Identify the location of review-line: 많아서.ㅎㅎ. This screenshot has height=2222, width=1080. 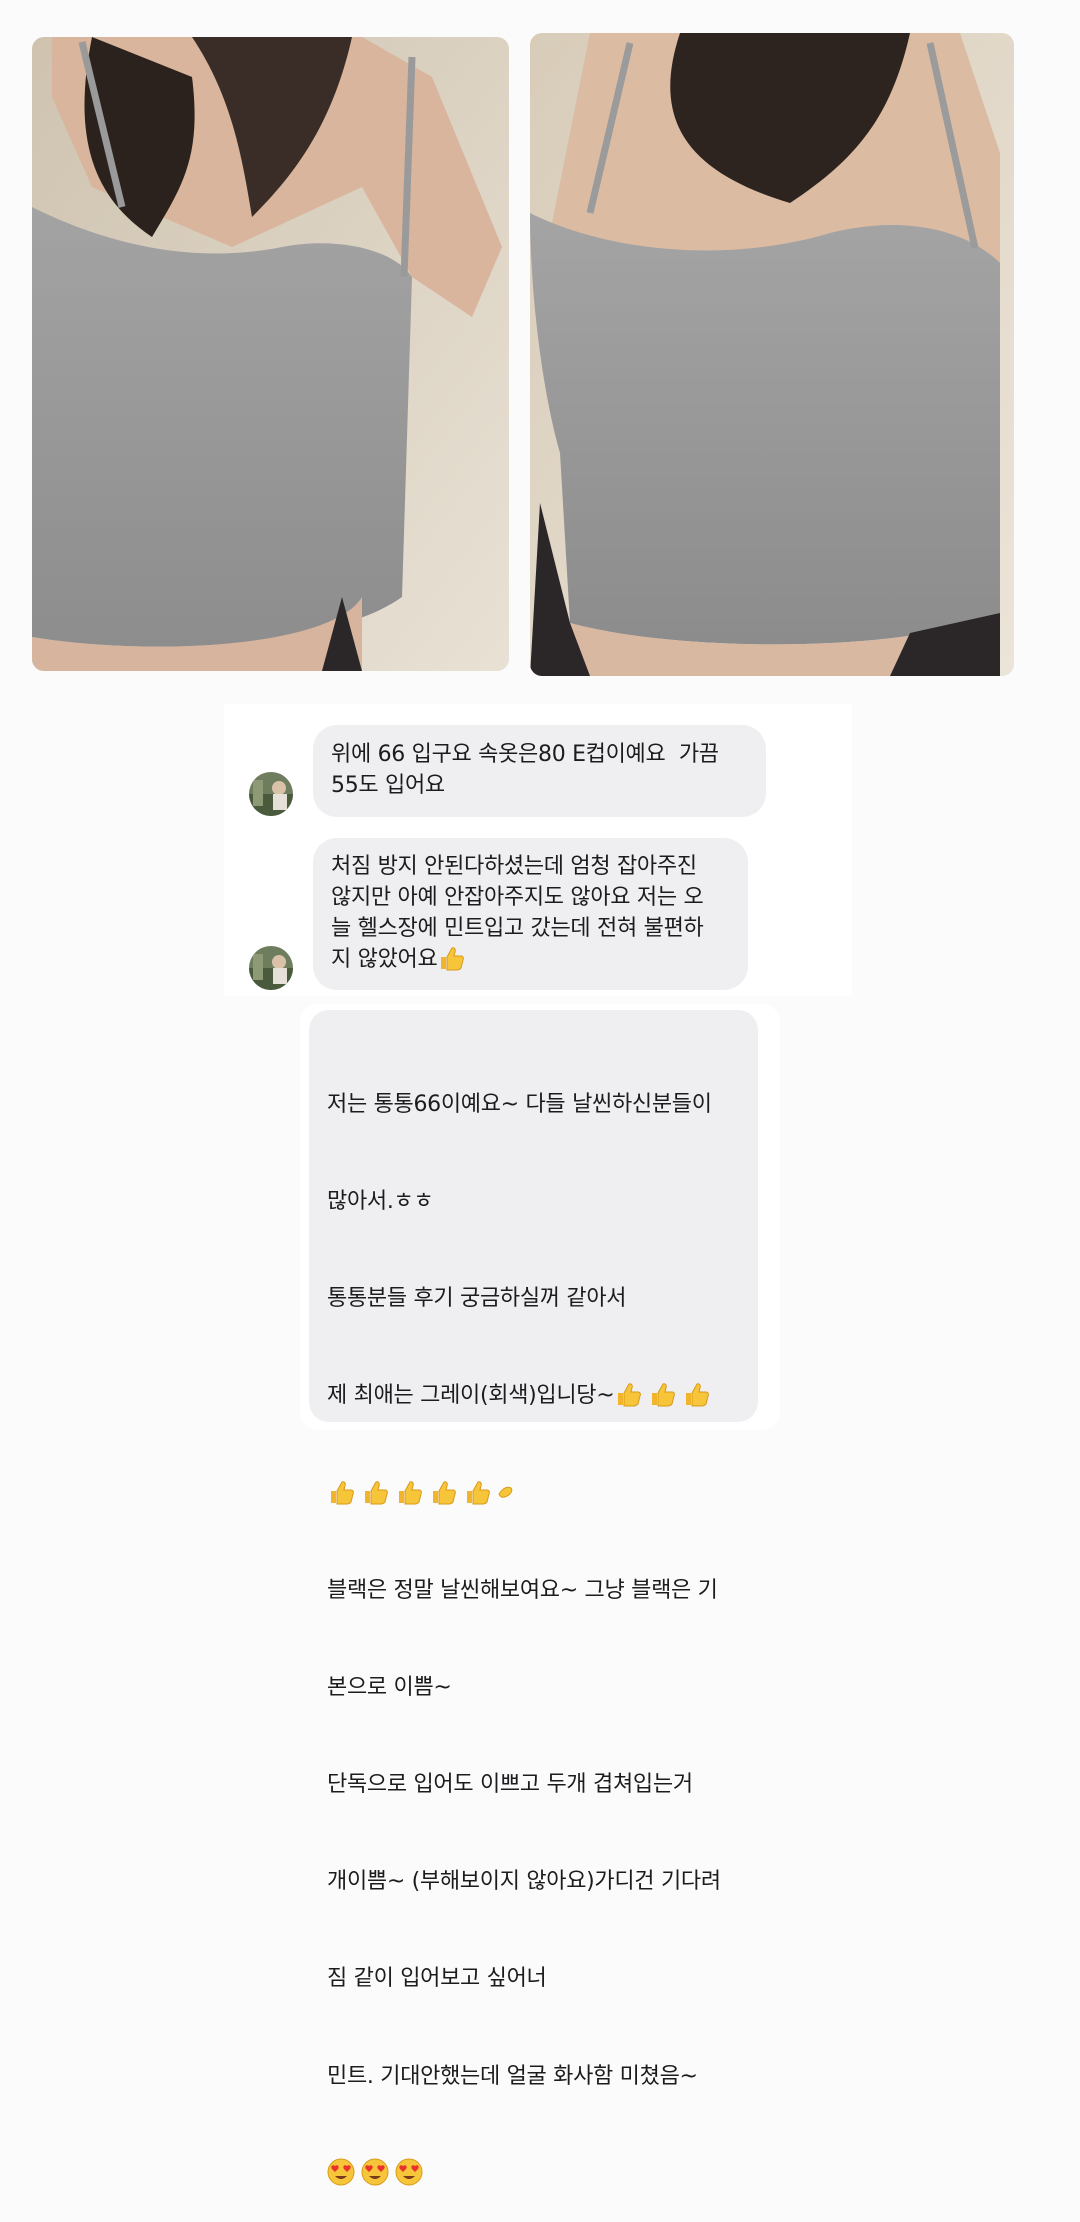
(380, 1202).